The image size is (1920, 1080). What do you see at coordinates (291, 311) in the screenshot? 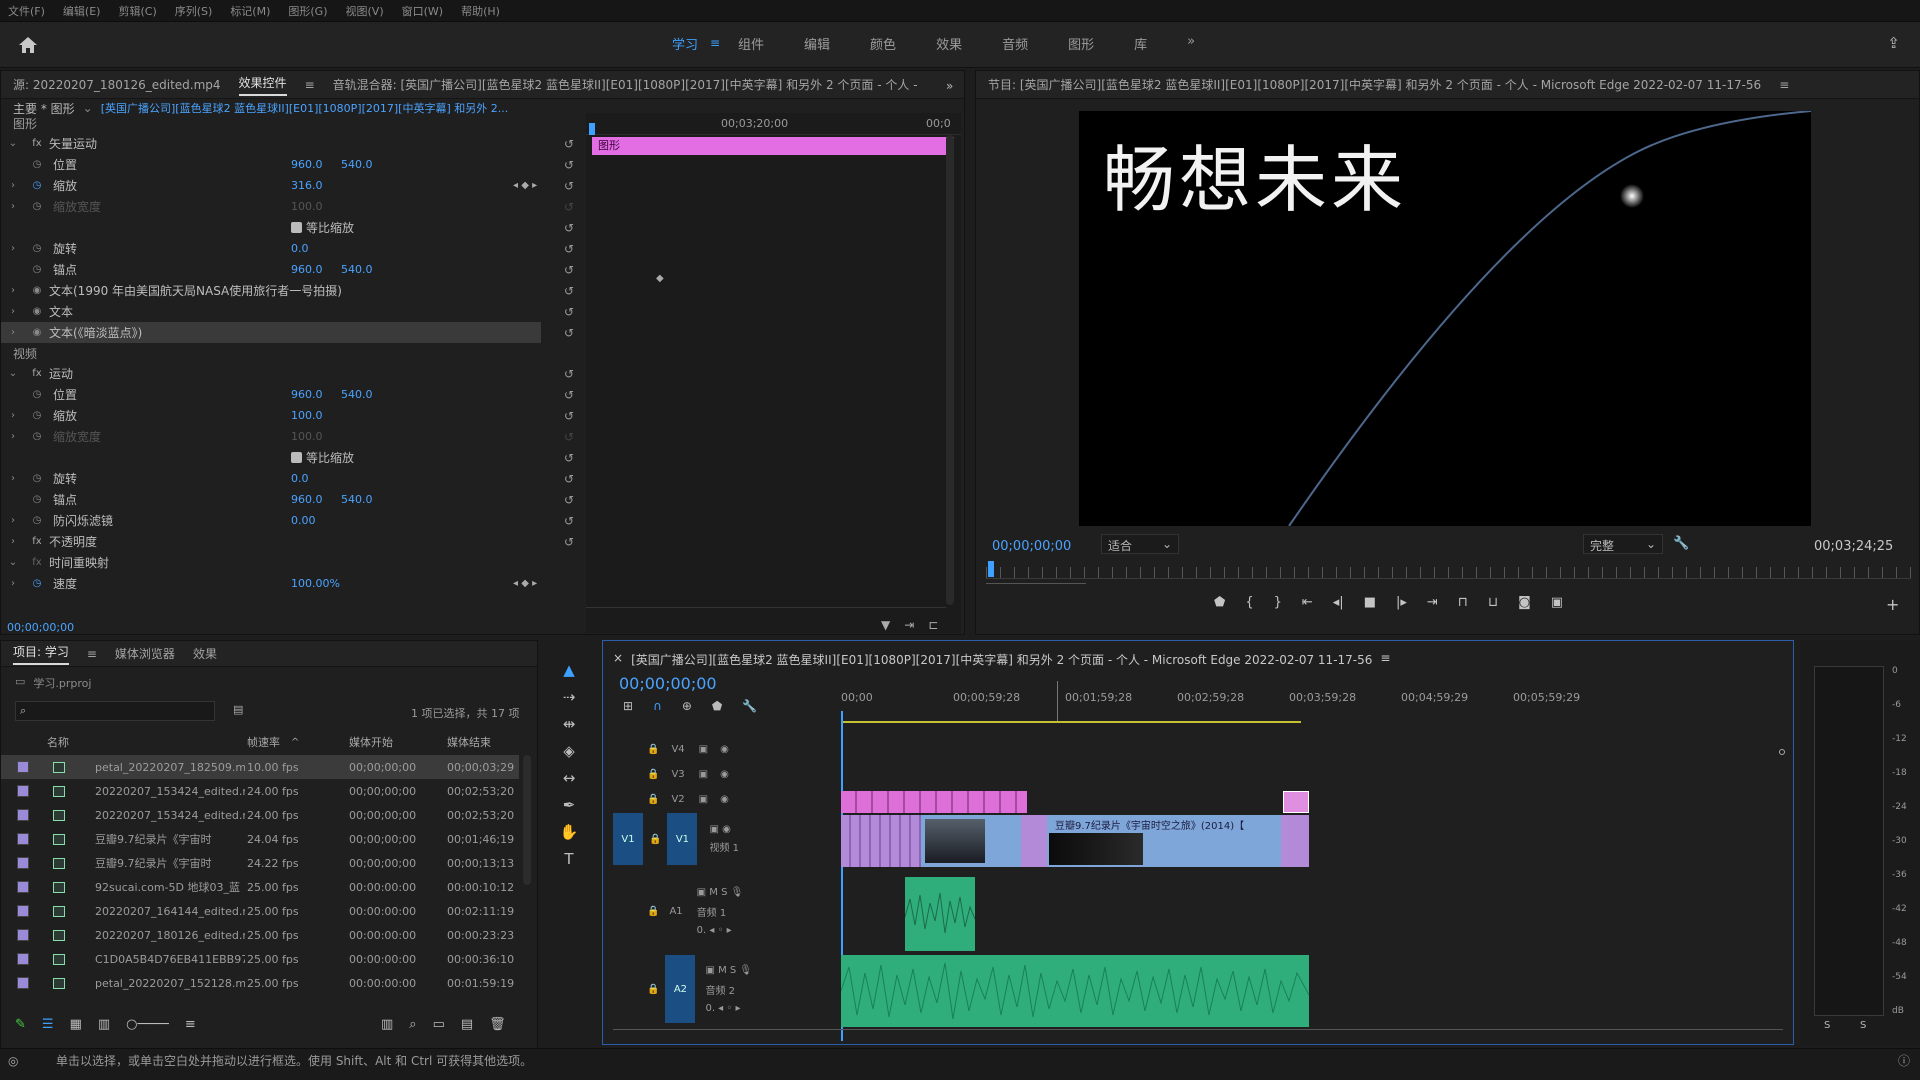
I see `layer-text-2: › ◉ 文本 ↺` at bounding box center [291, 311].